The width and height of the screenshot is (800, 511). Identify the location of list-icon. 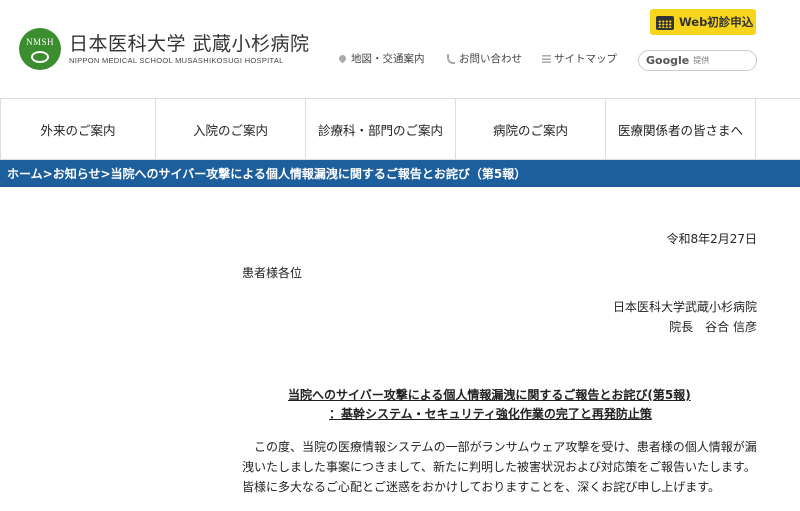
(546, 58).